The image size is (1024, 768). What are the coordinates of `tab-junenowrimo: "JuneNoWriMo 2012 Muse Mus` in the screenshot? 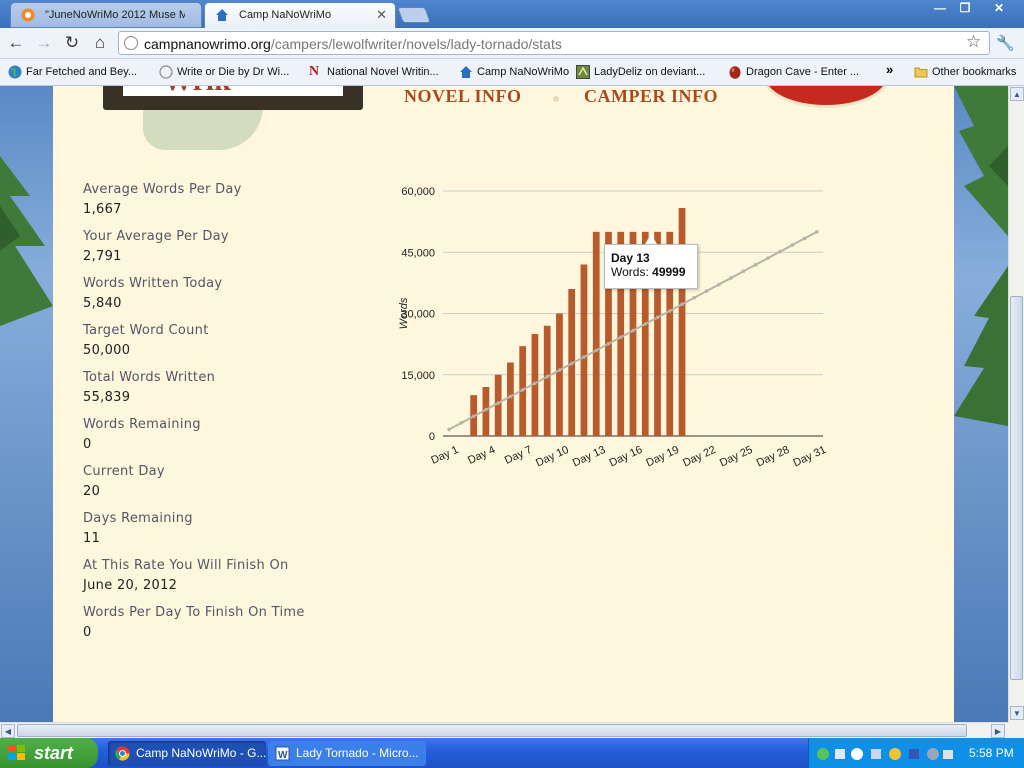 It's located at (106, 15).